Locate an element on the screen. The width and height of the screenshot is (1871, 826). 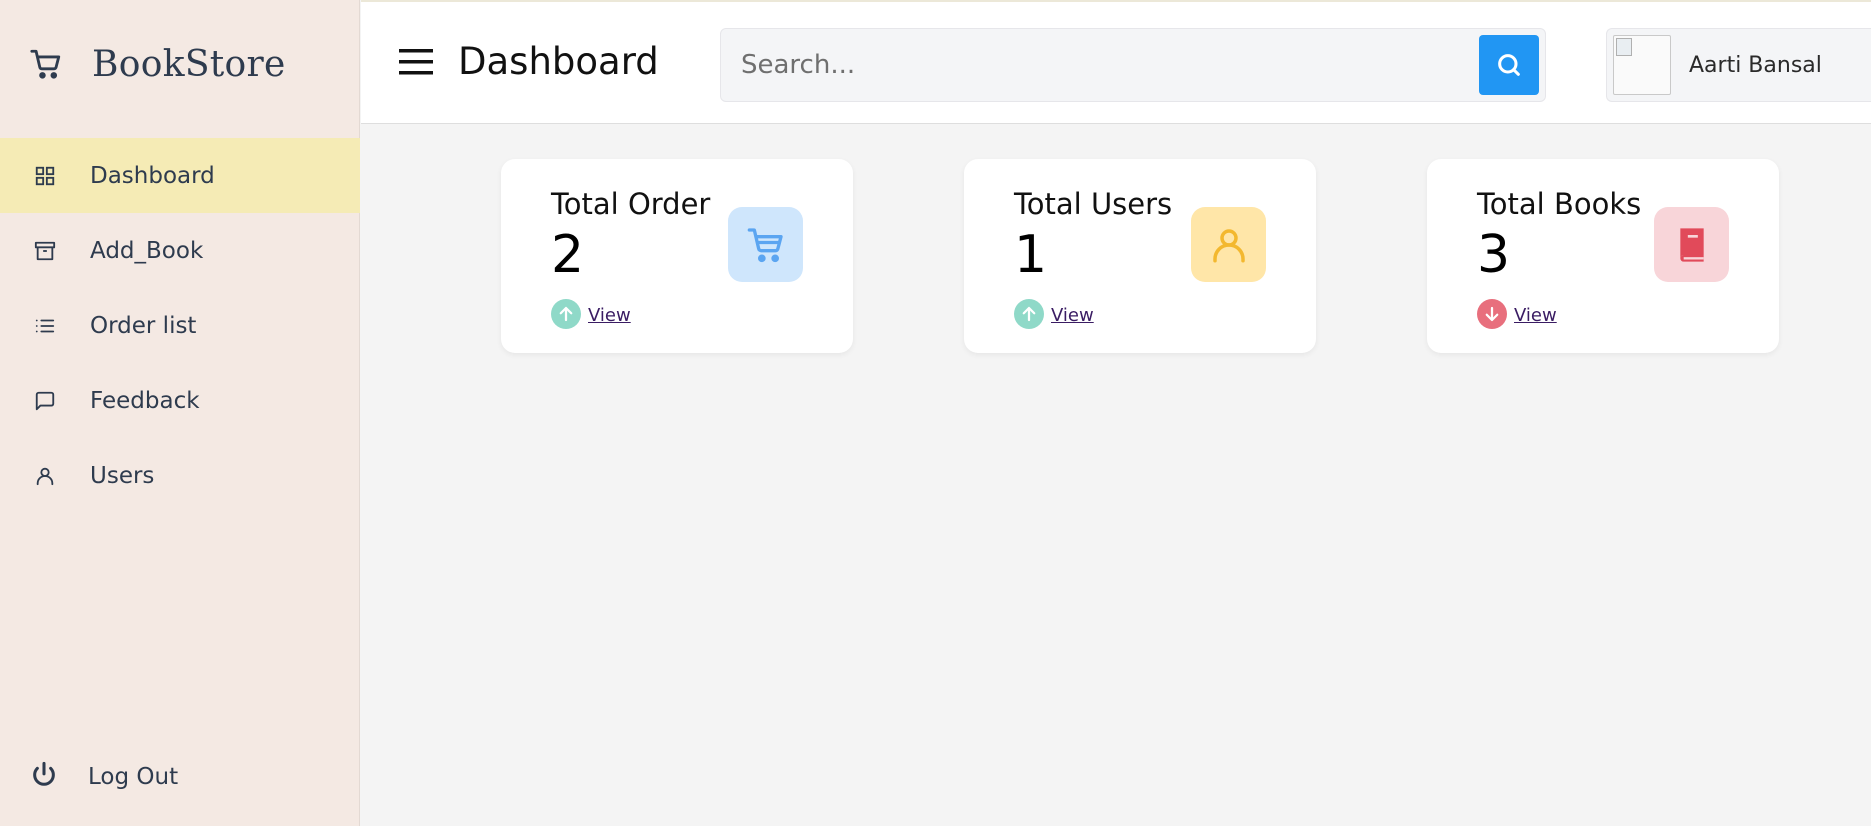
stat-card-books: Total Books 3 View is located at coordinates (1603, 256).